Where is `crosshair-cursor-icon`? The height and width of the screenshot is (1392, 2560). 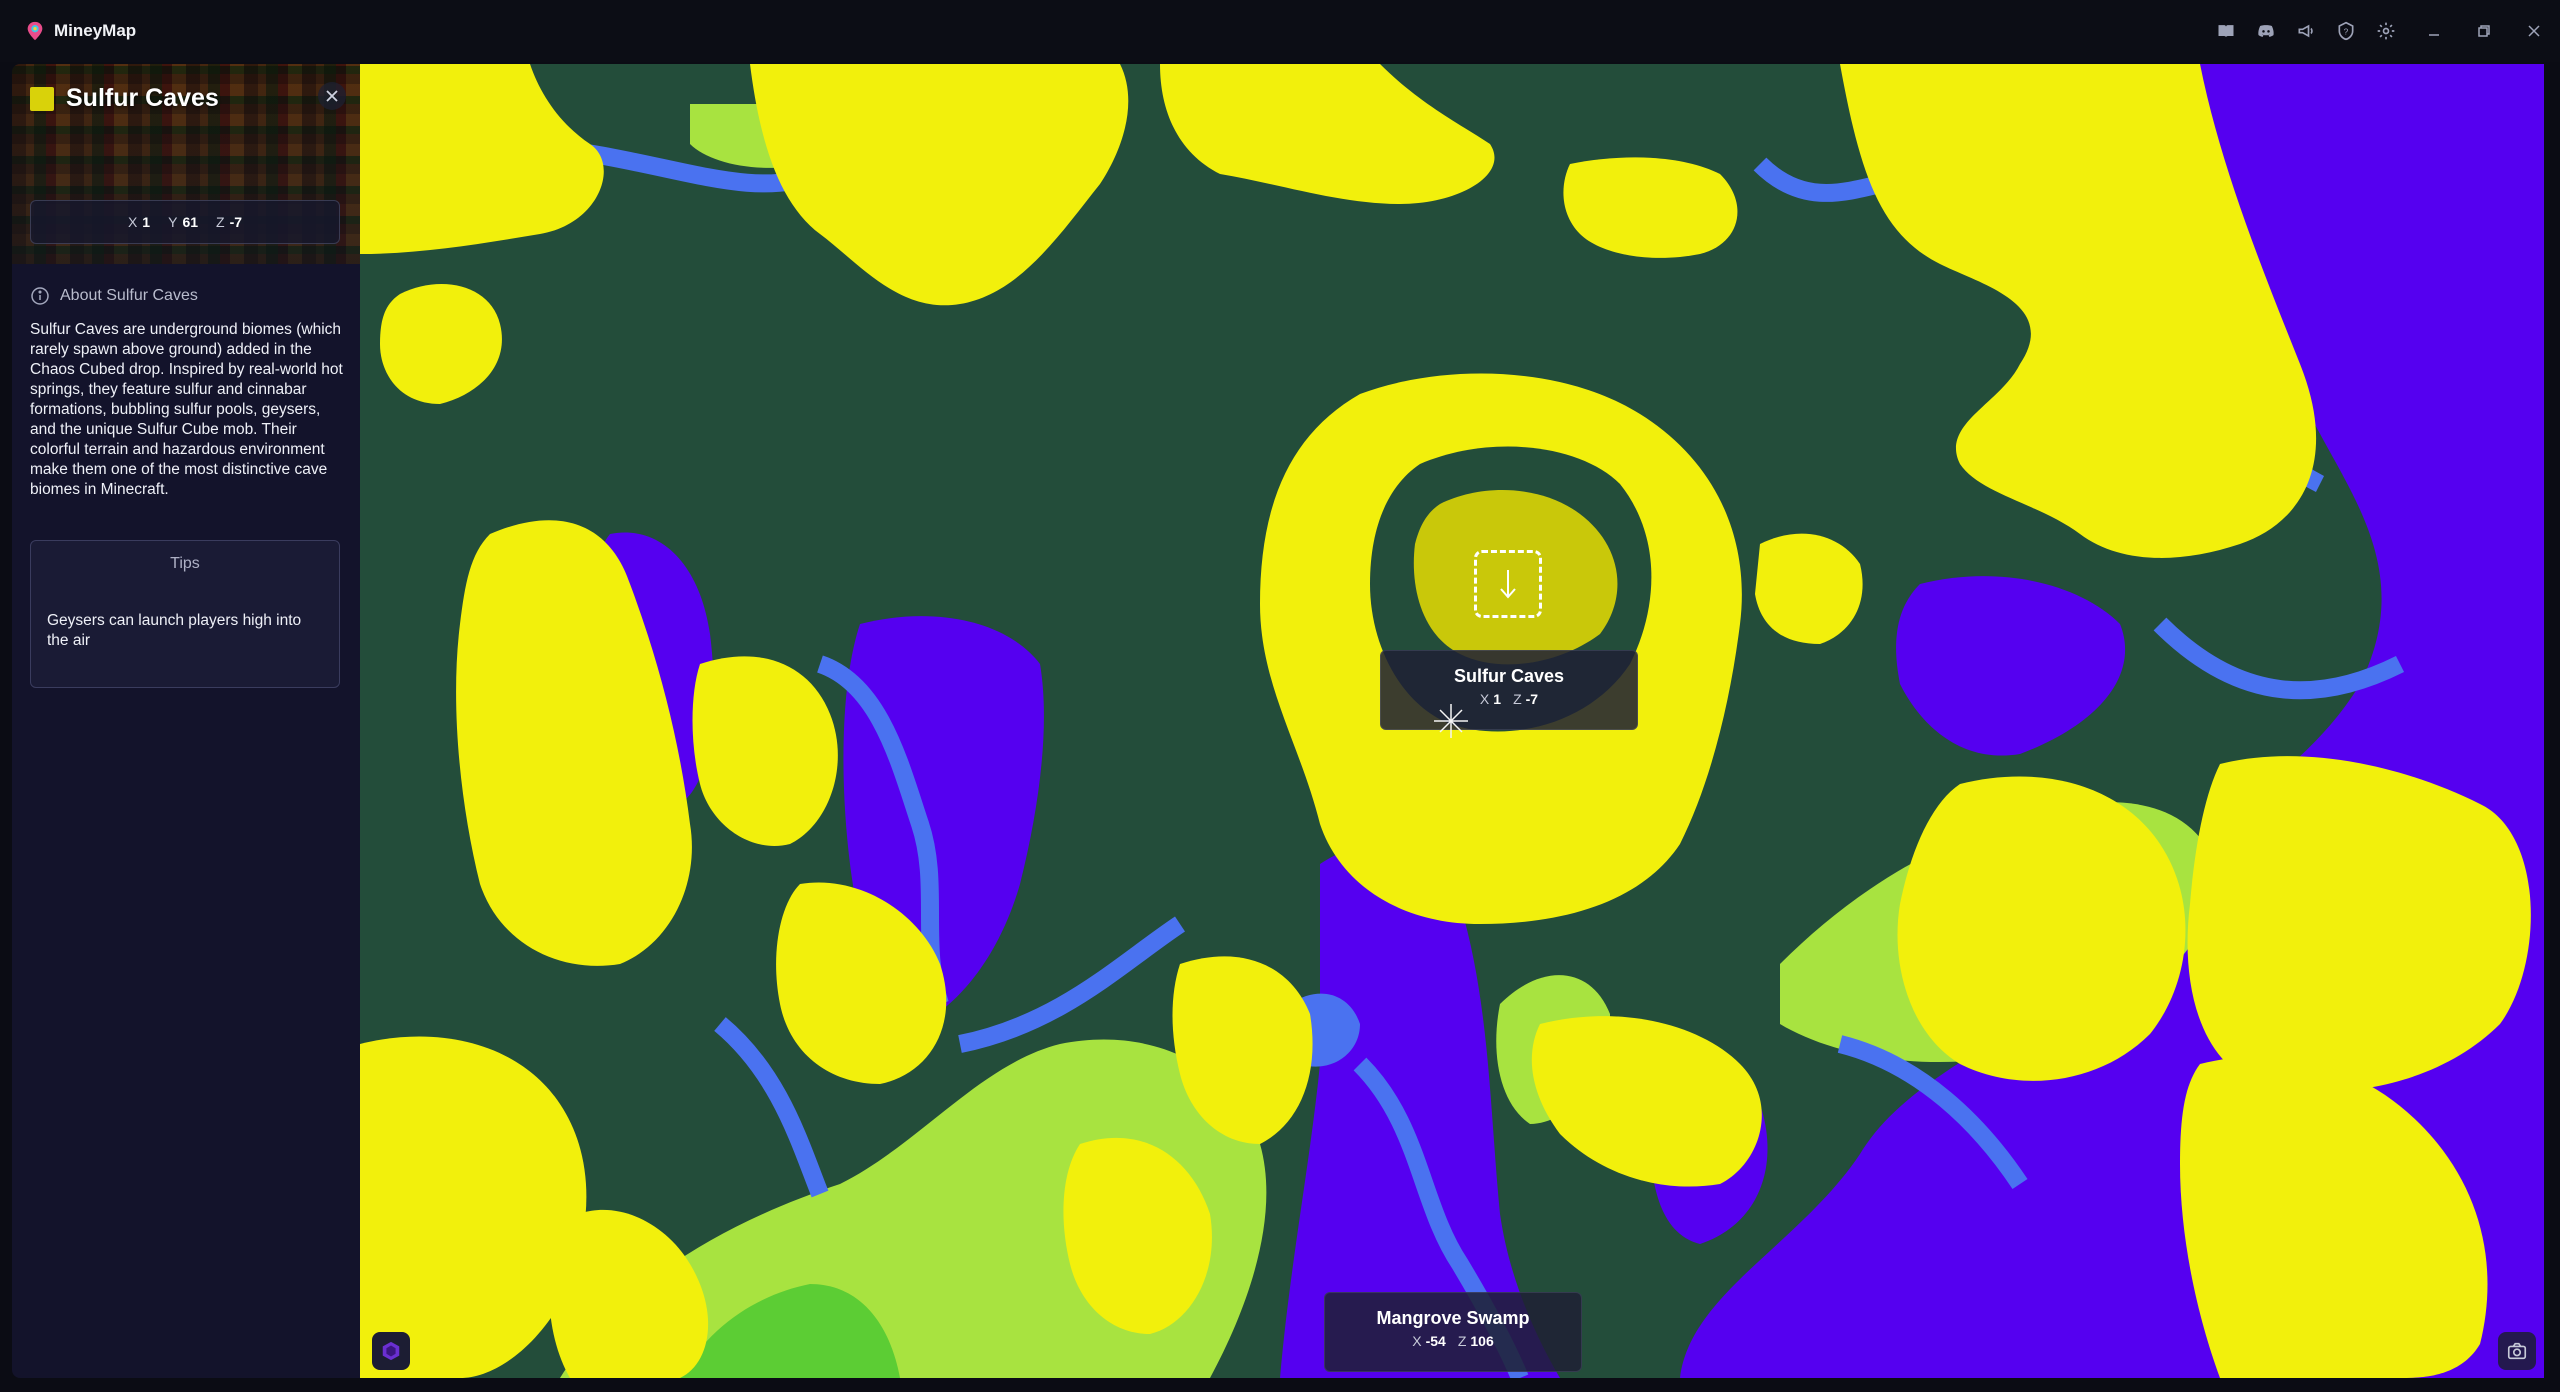
crosshair-cursor-icon is located at coordinates (1451, 721).